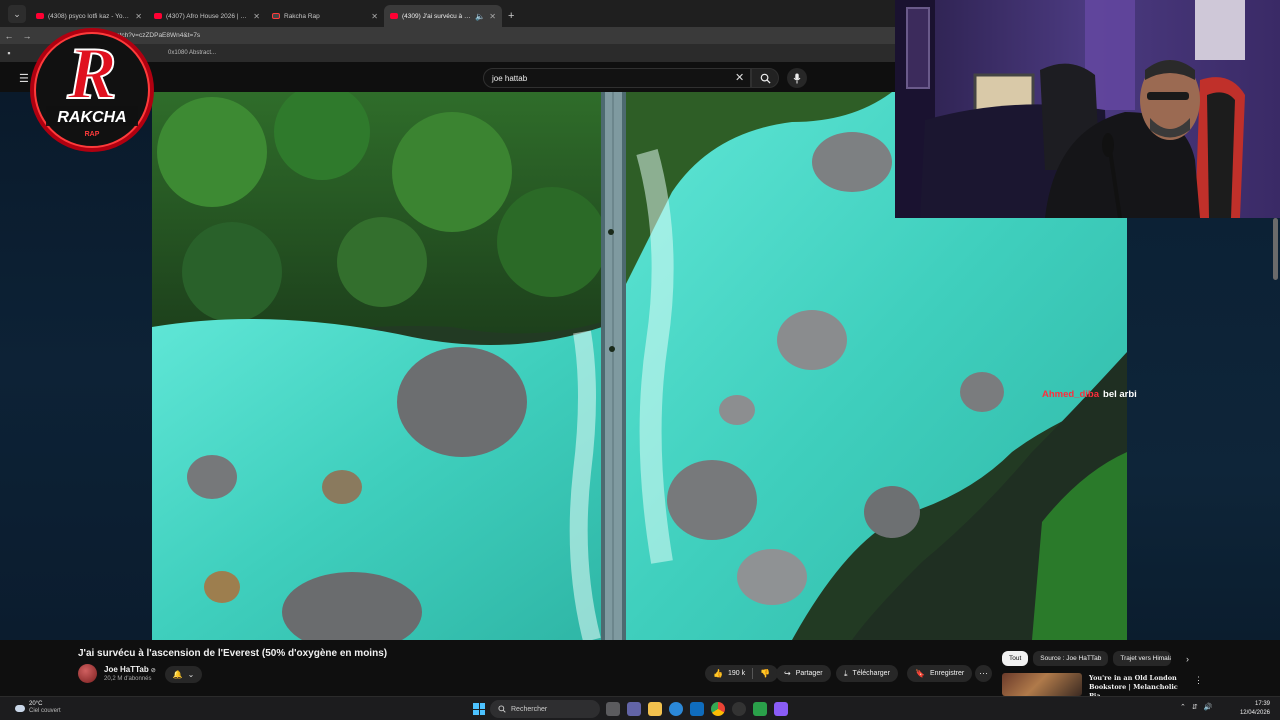  What do you see at coordinates (765, 673) in the screenshot?
I see `dislike-icon: 👎` at bounding box center [765, 673].